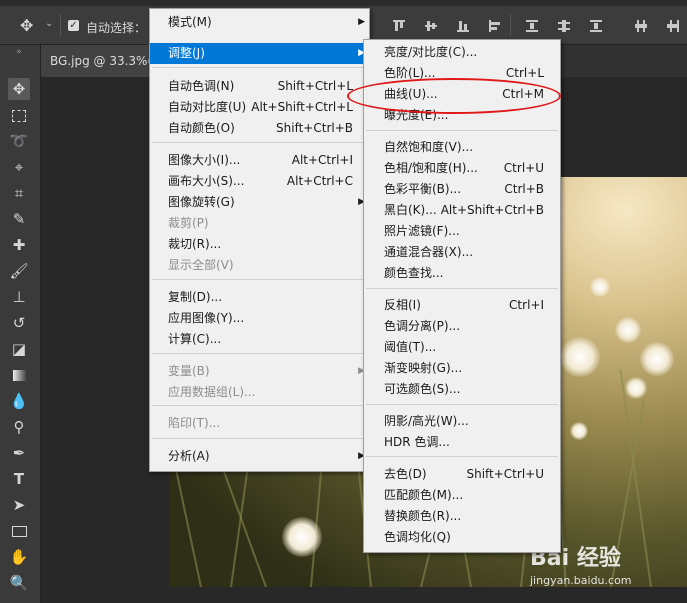 Image resolution: width=687 pixels, height=603 pixels. I want to click on image-menu-item: 自动色调(N) Shift+Ctrl+L, so click(259, 86).